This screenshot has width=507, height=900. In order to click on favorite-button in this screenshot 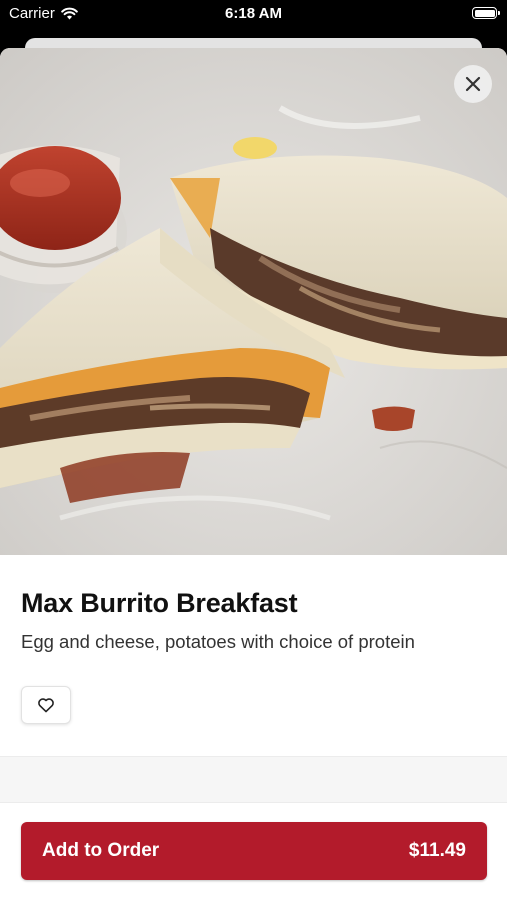, I will do `click(46, 705)`.